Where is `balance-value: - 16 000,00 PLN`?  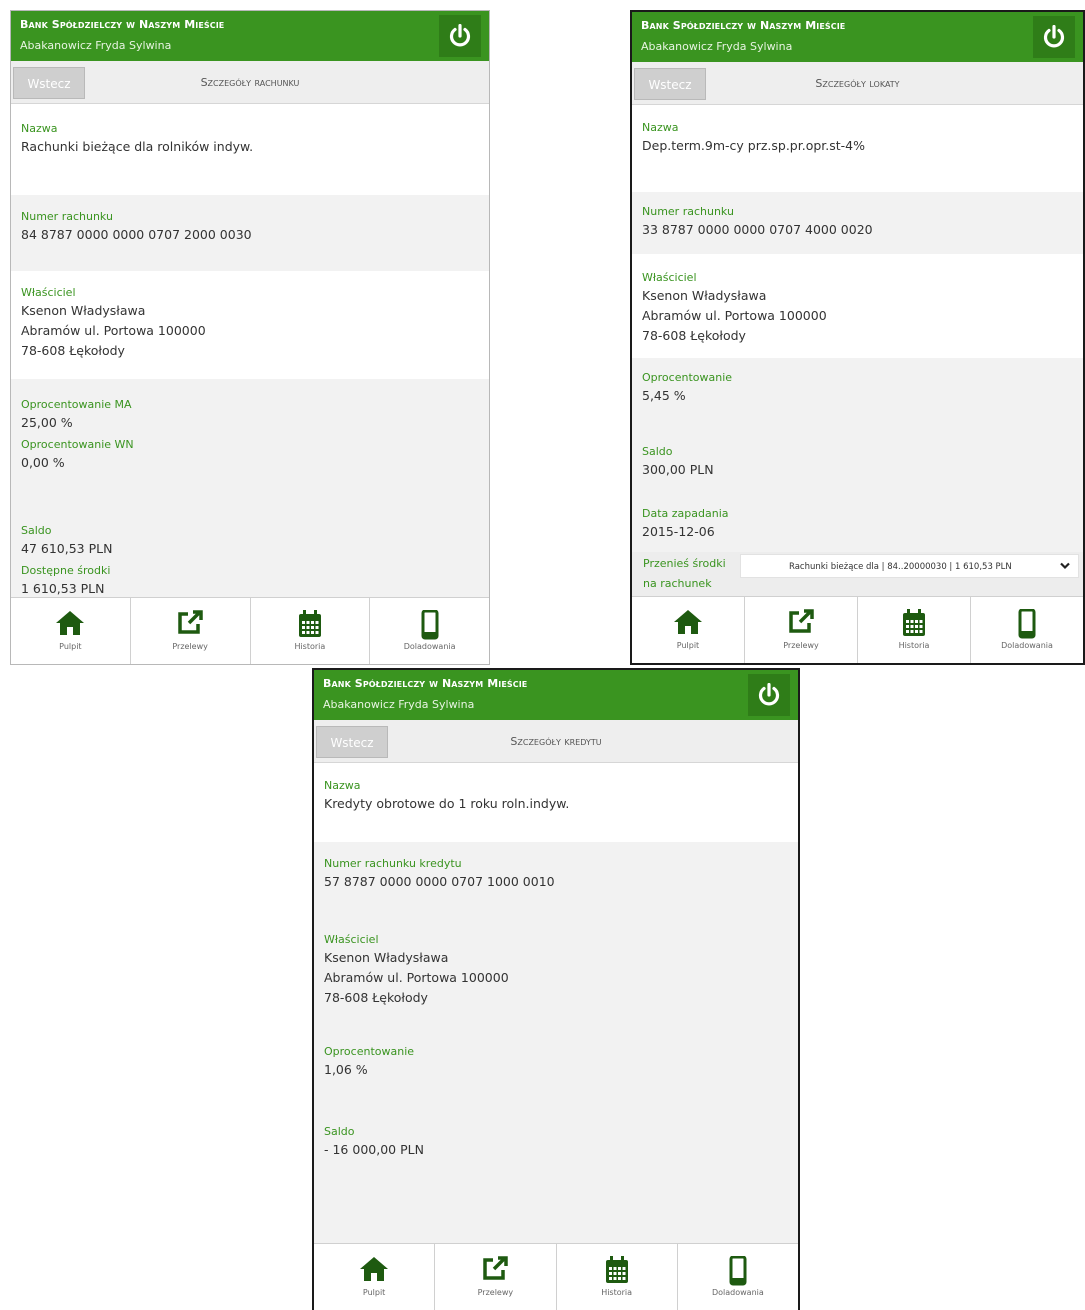
balance-value: - 16 000,00 PLN is located at coordinates (374, 1149).